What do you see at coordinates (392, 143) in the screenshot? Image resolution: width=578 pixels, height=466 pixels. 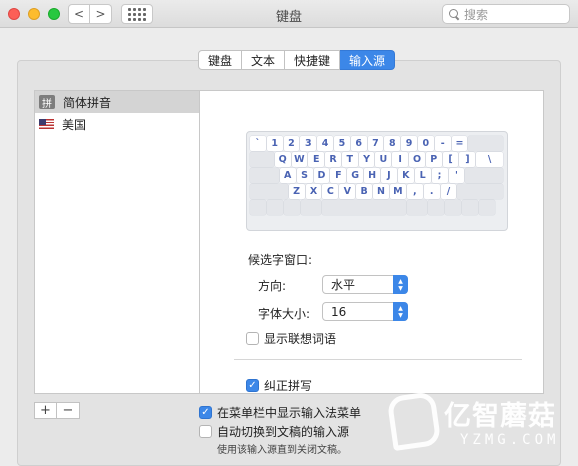 I see `key: 8` at bounding box center [392, 143].